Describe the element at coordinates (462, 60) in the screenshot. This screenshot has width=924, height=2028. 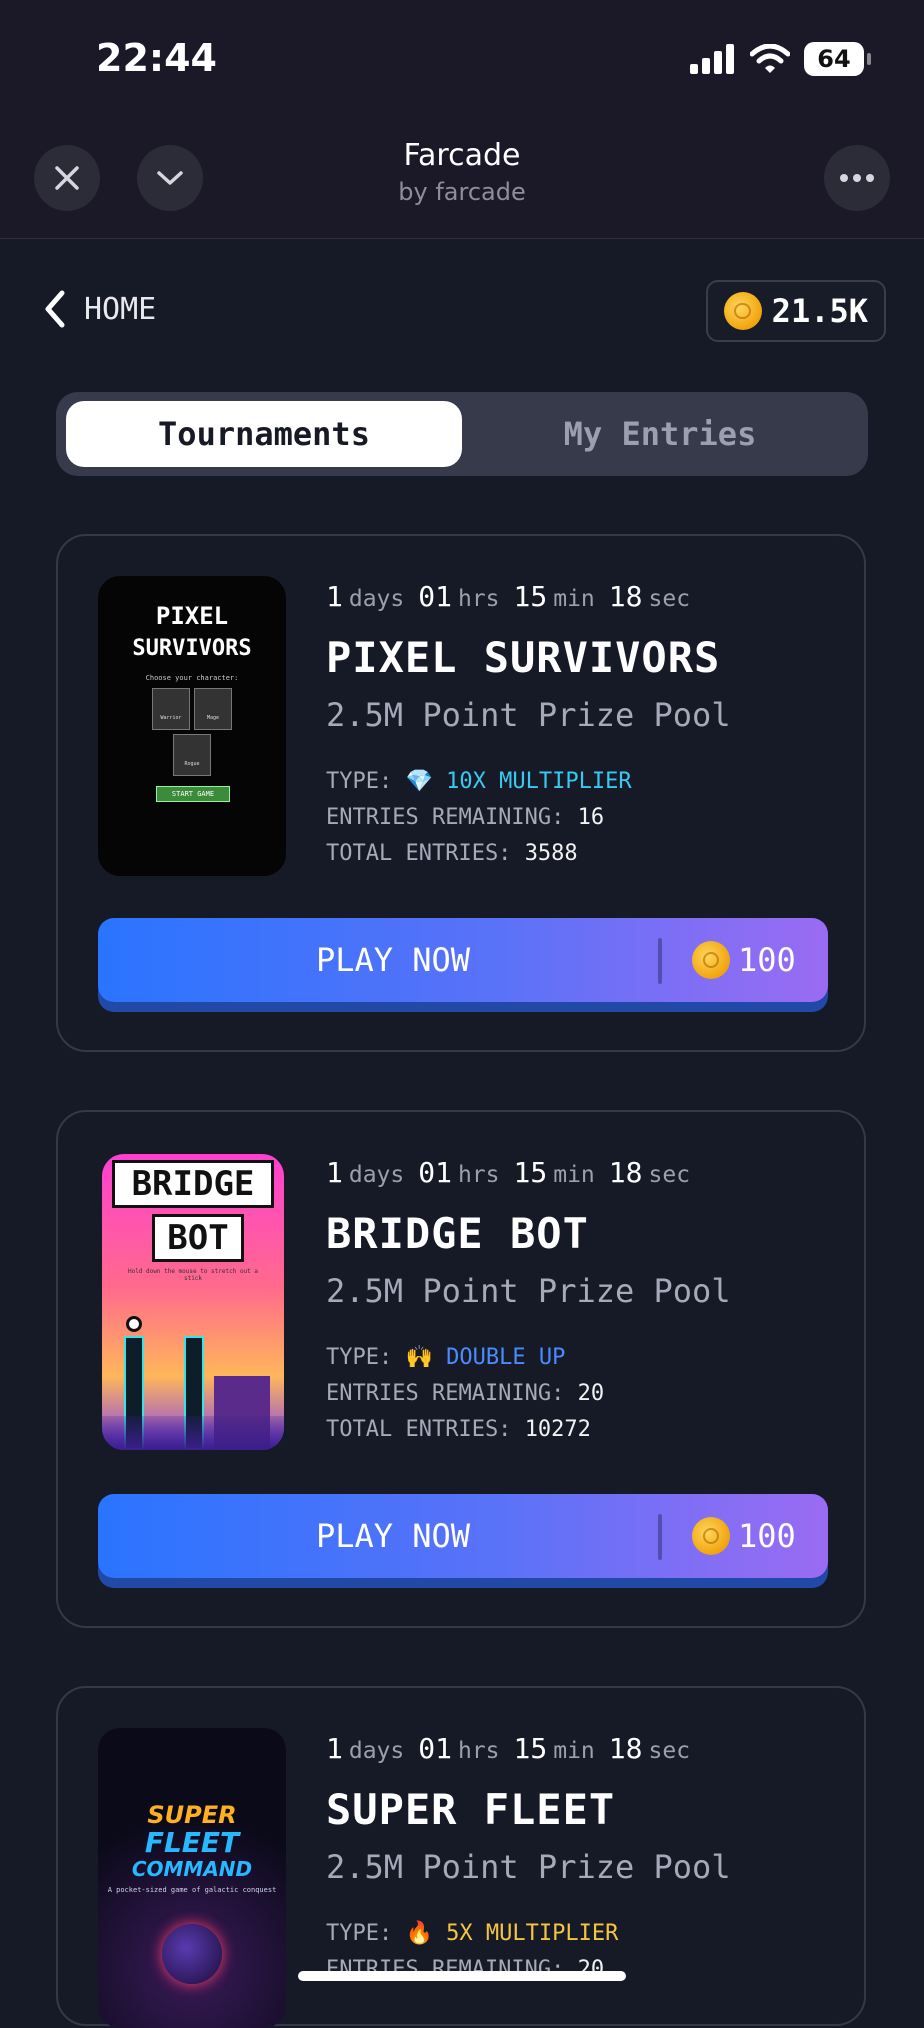
I see `status-bar: 22:44 64` at that location.